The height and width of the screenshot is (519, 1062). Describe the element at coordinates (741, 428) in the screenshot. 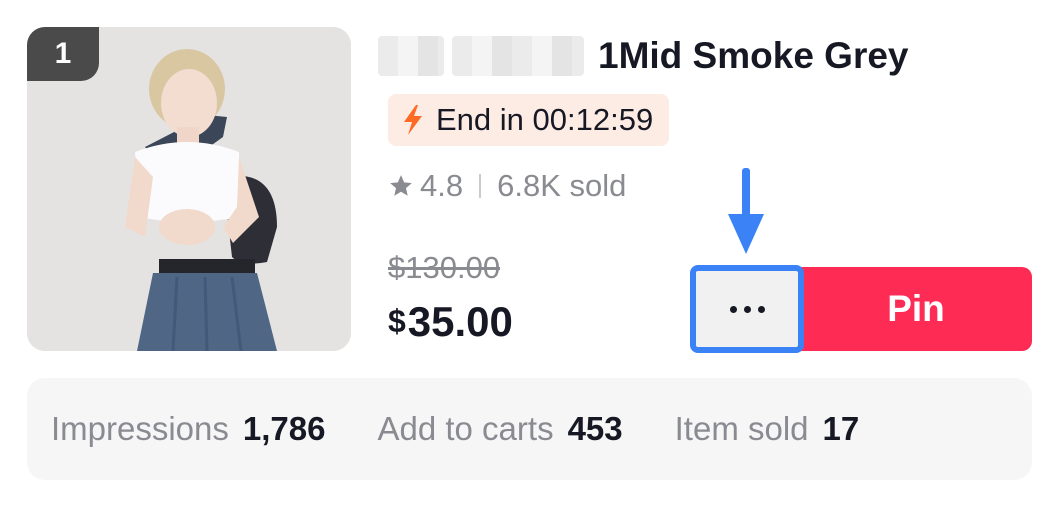

I see `stat-label: Item sold` at that location.